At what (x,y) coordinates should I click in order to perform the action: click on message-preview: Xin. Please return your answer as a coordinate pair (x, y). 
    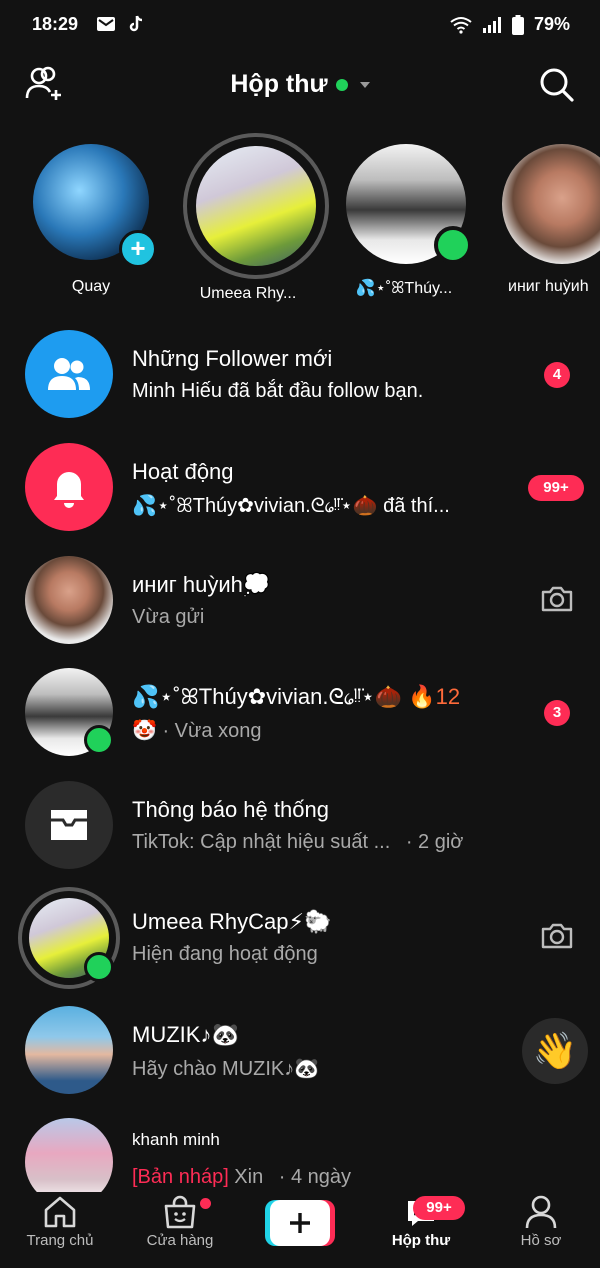
    Looking at the image, I should click on (246, 1177).